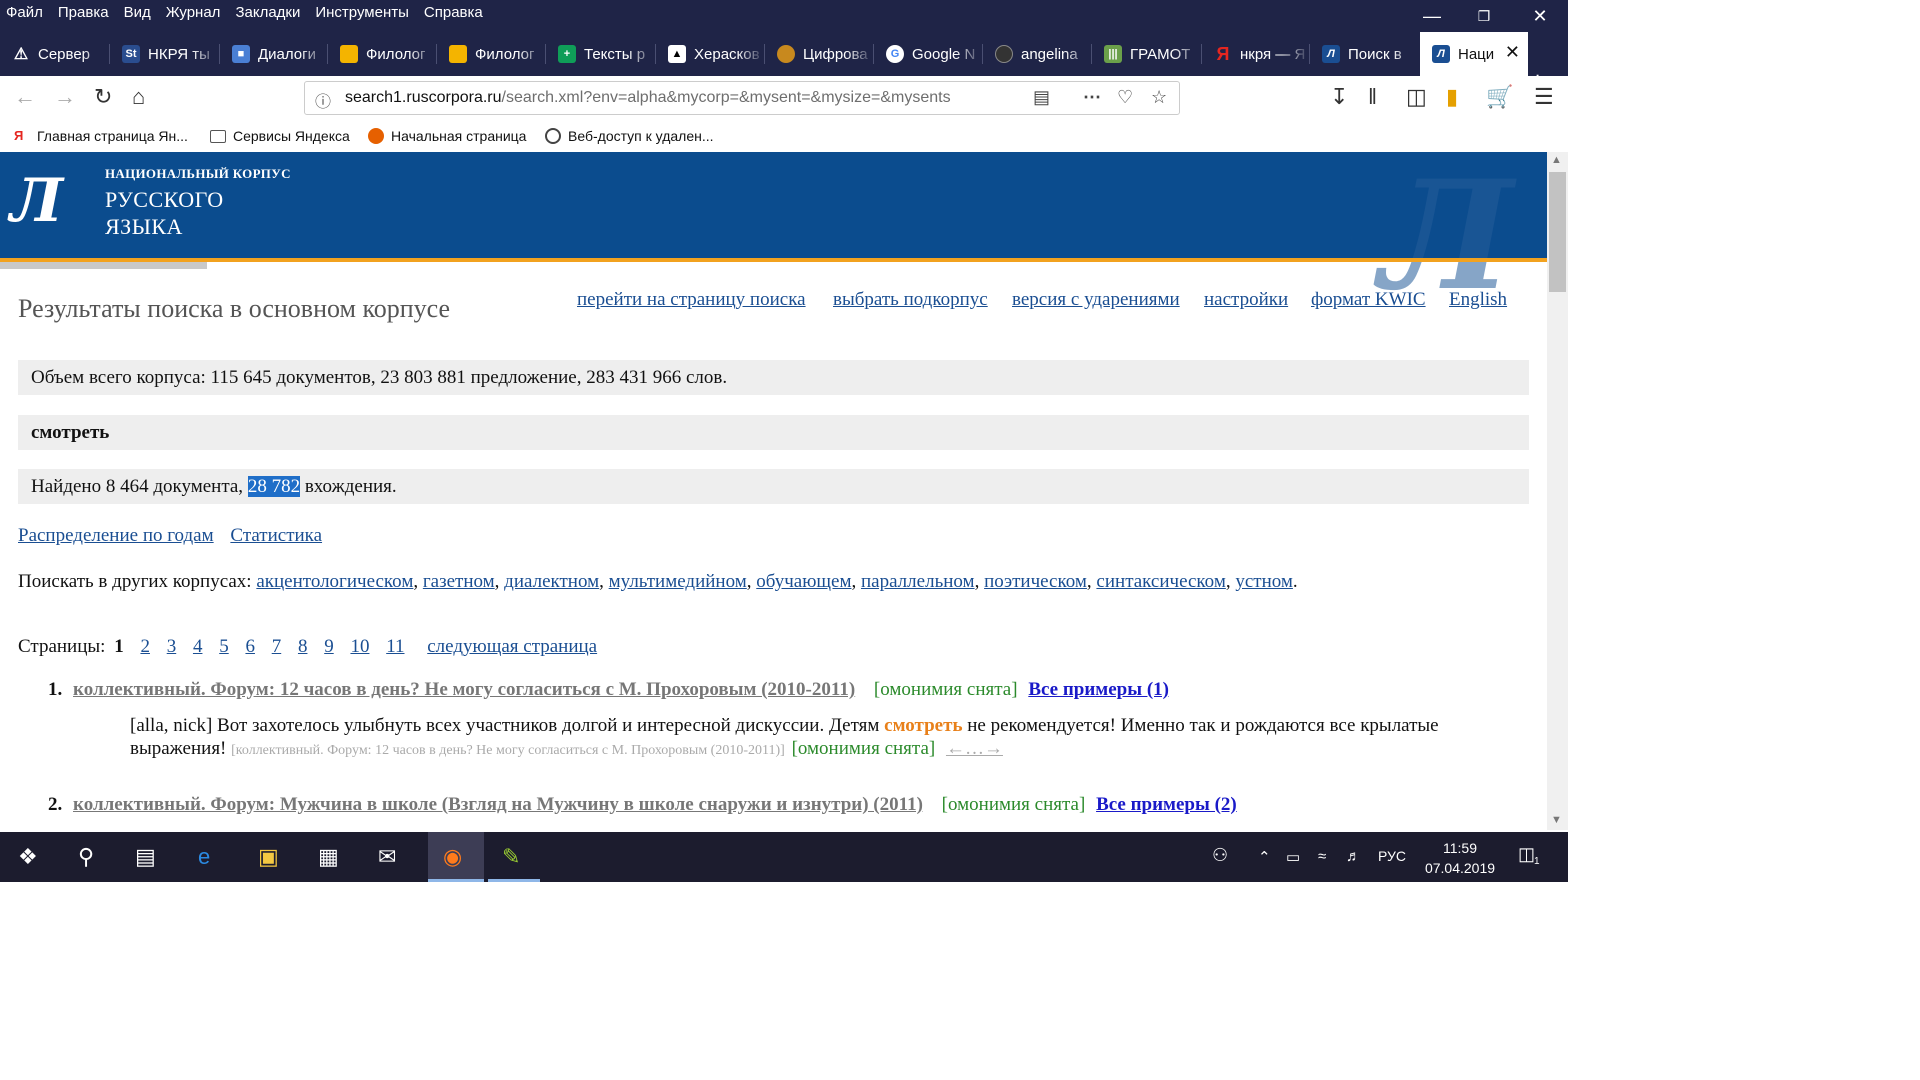 The height and width of the screenshot is (1080, 1920). Describe the element at coordinates (511, 857) in the screenshot. I see `notepad-icon: ✎` at that location.